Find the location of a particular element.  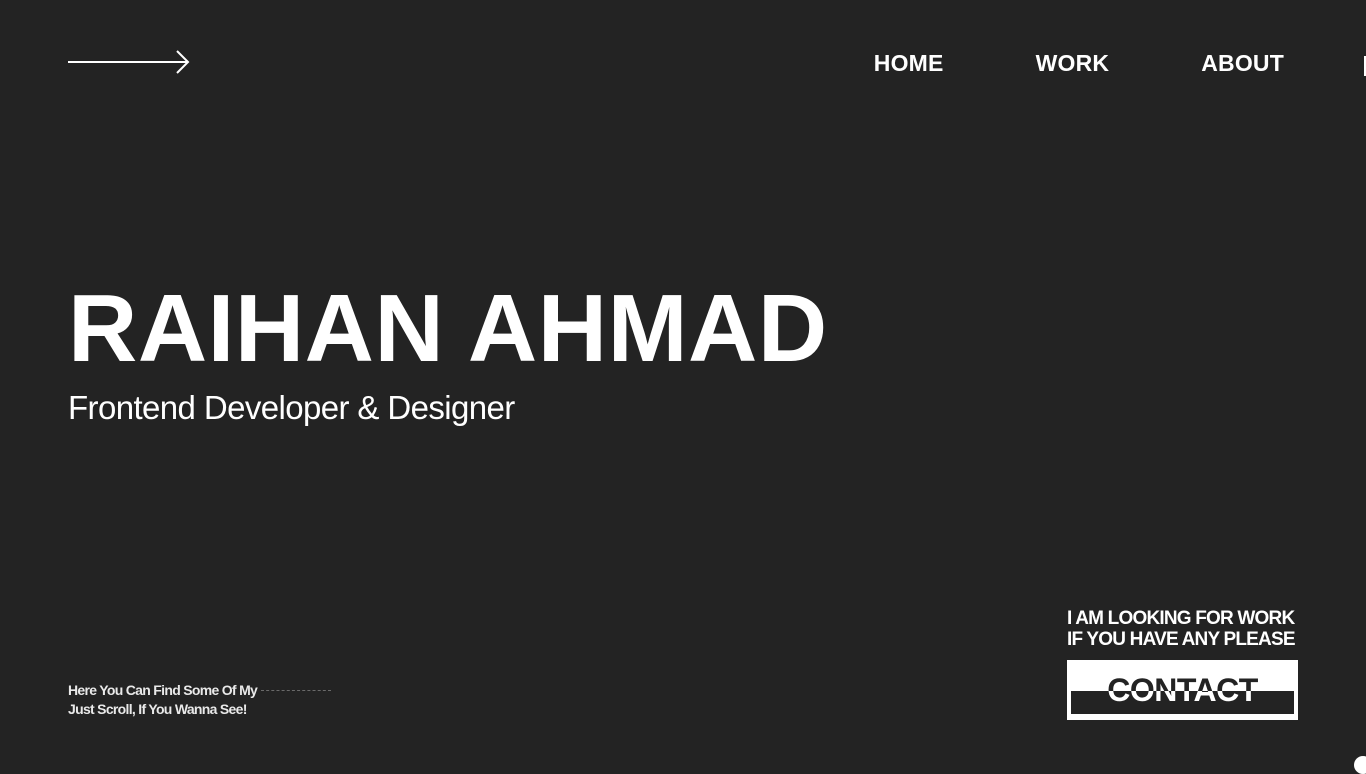

dashed-line-decoration is located at coordinates (296, 690).